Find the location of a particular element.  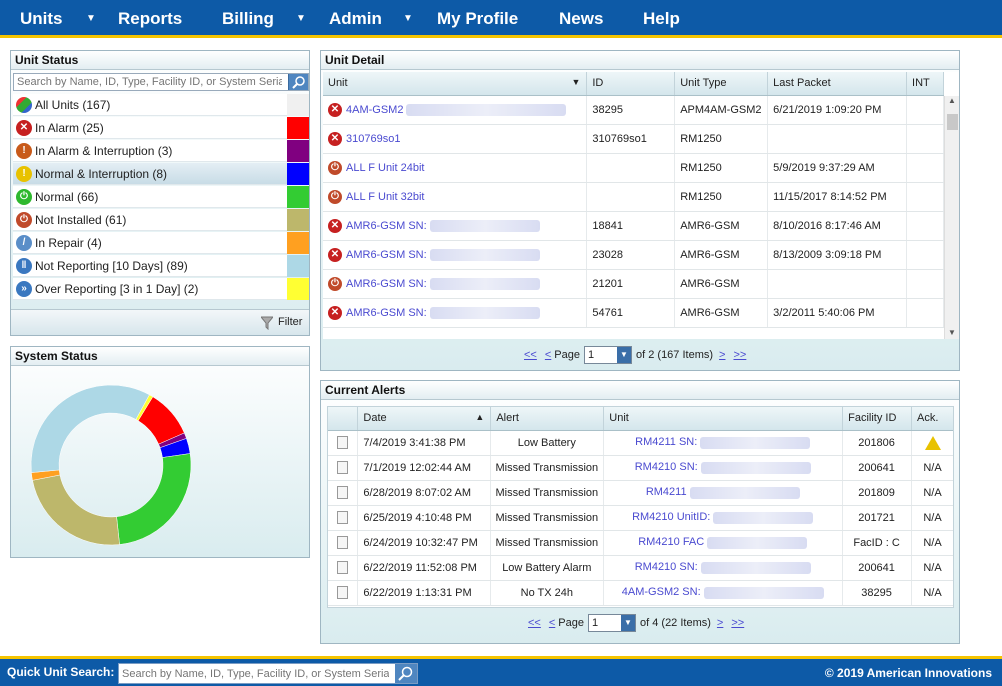

unit-status-row: » Over Reporting [3 in 1 Day] (2) is located at coordinates (161, 289).